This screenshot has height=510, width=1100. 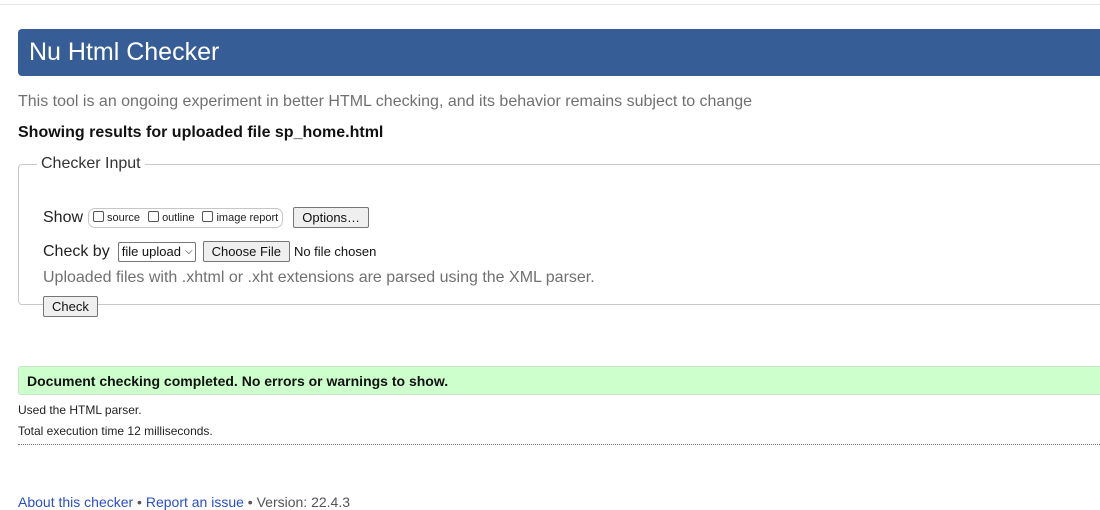 What do you see at coordinates (195, 502) in the screenshot?
I see `report-issue-link: Report an issue` at bounding box center [195, 502].